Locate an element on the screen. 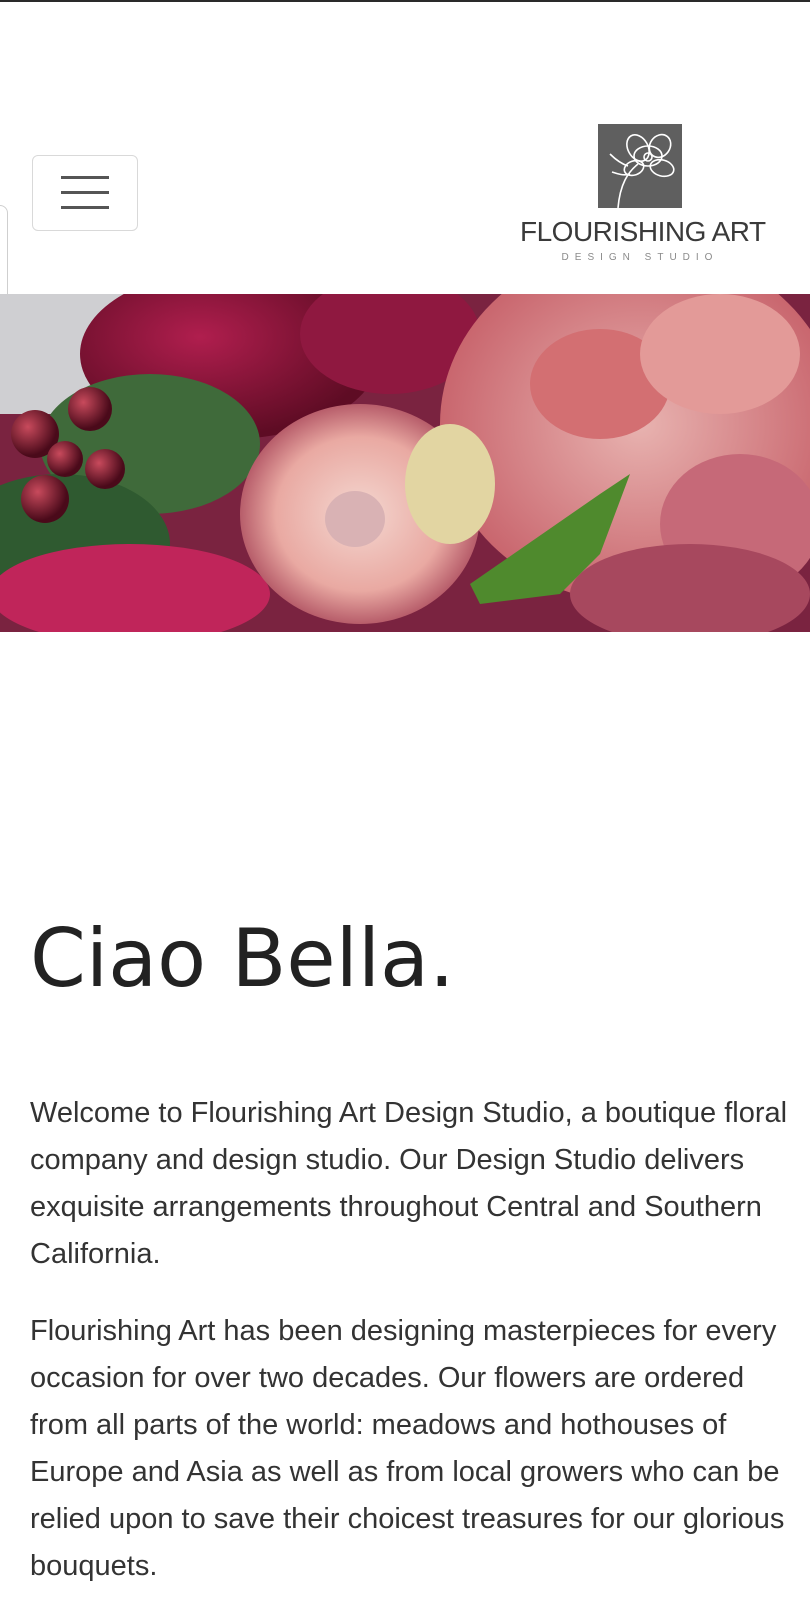 This screenshot has width=810, height=1620. hamburger-menu-icon is located at coordinates (85, 192).